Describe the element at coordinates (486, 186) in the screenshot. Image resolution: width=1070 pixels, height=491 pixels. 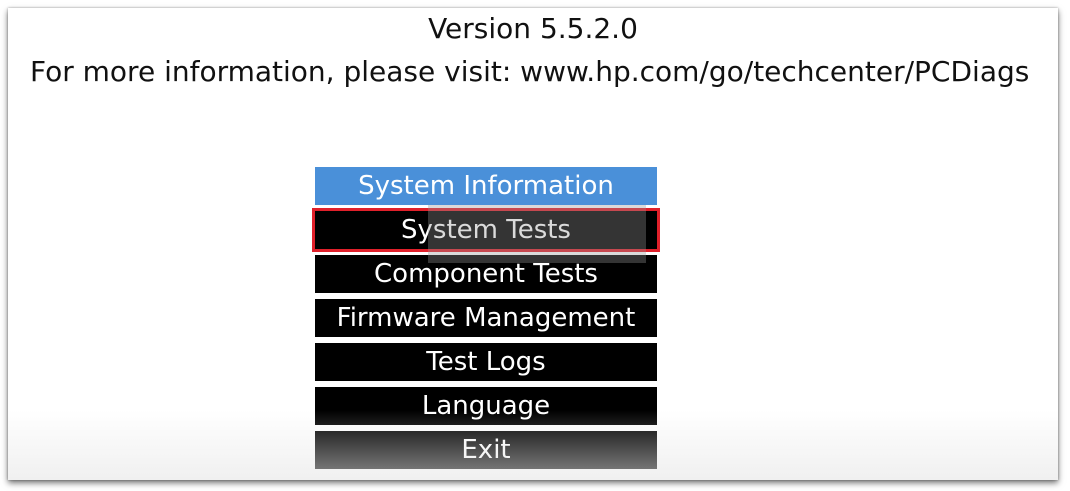
I see `menu-item-system-information: System Information` at that location.